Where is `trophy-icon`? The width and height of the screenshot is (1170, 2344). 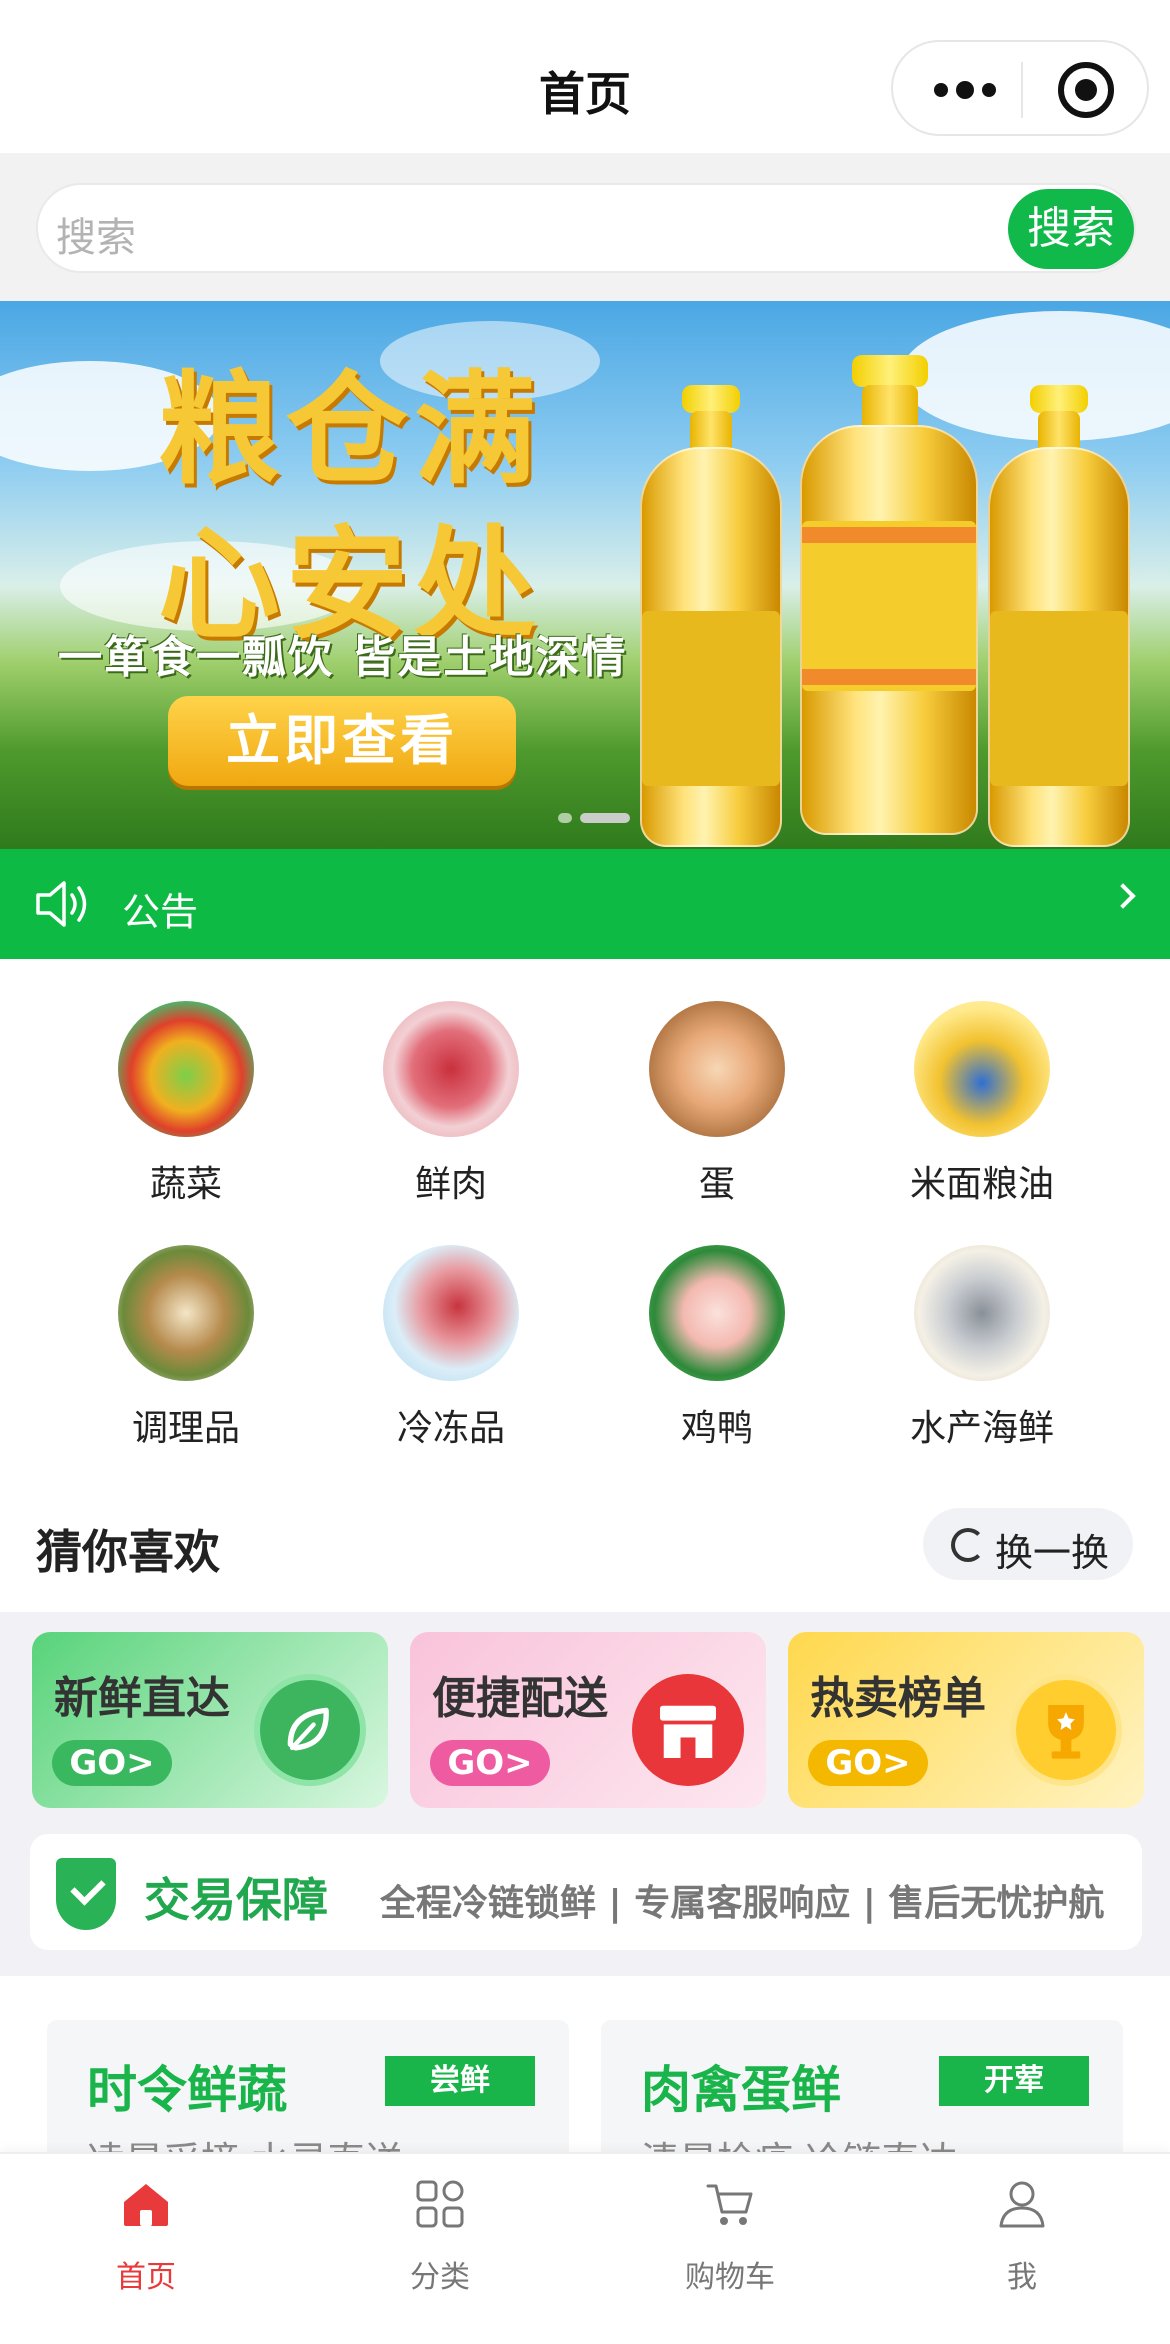
trophy-icon is located at coordinates (1066, 1730).